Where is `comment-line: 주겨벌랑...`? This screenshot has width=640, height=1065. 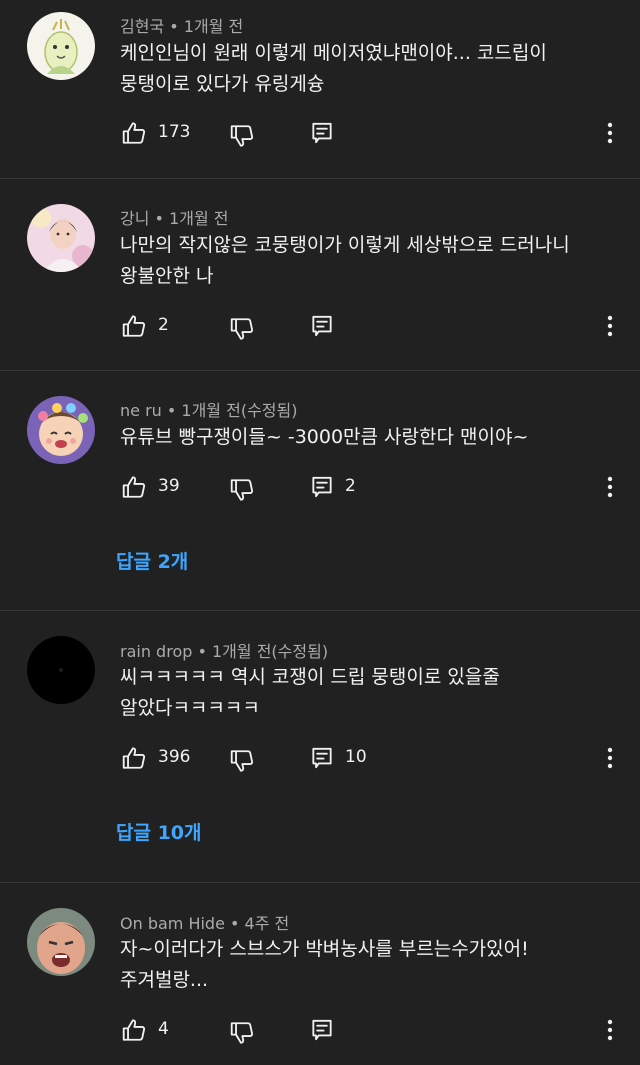
comment-line: 주겨벌랑... is located at coordinates (164, 980).